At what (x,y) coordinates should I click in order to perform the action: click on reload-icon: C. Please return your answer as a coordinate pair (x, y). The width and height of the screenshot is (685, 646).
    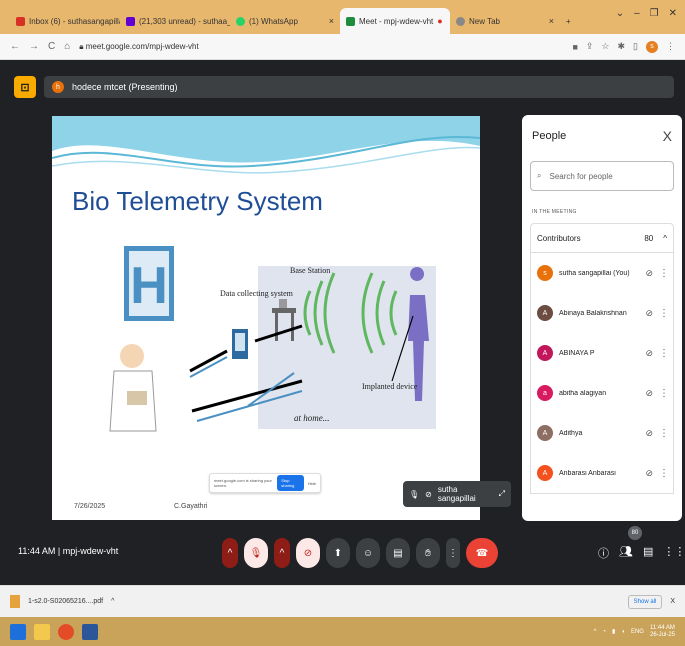
    Looking at the image, I should click on (51, 46).